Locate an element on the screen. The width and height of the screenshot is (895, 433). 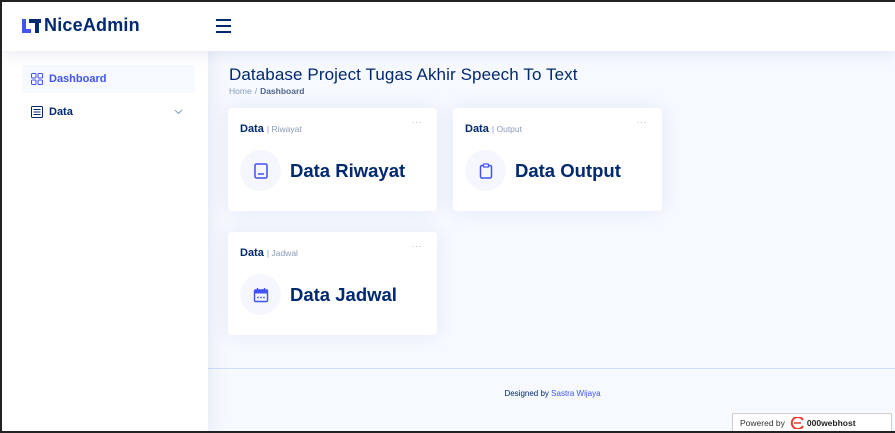
logo-icon is located at coordinates (31, 25).